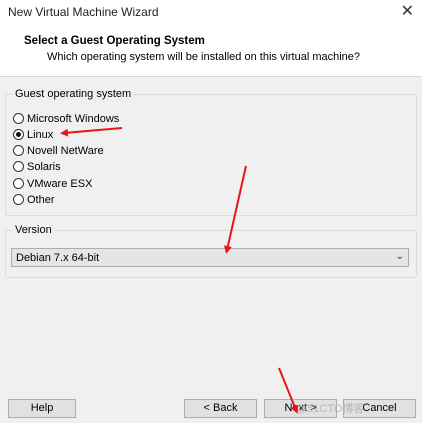  I want to click on arrow-to-linux, so click(91, 132).